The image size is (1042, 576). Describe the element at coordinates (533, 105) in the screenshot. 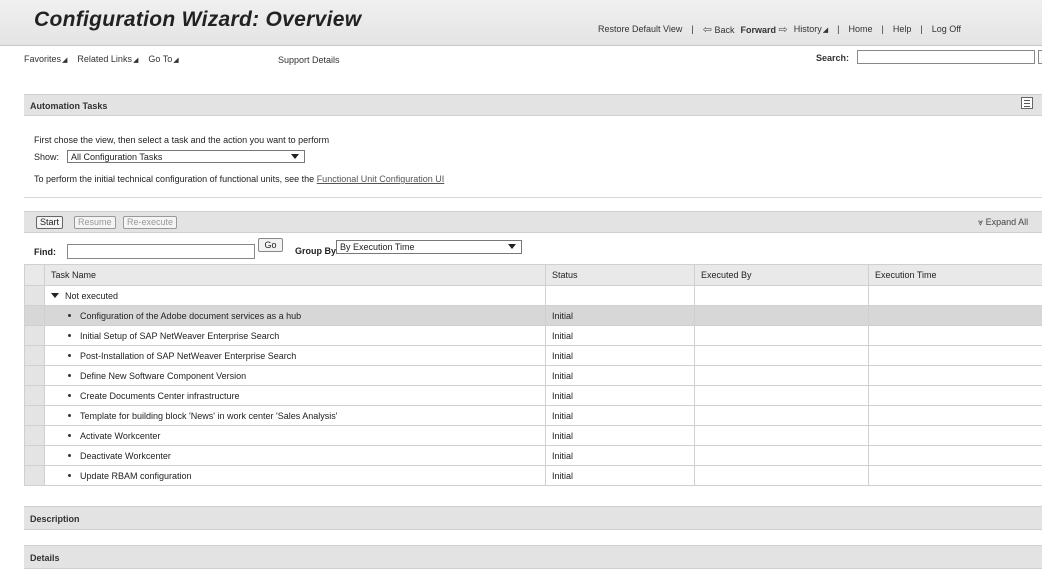

I see `automation-tasks-header: Automation Tasks` at that location.